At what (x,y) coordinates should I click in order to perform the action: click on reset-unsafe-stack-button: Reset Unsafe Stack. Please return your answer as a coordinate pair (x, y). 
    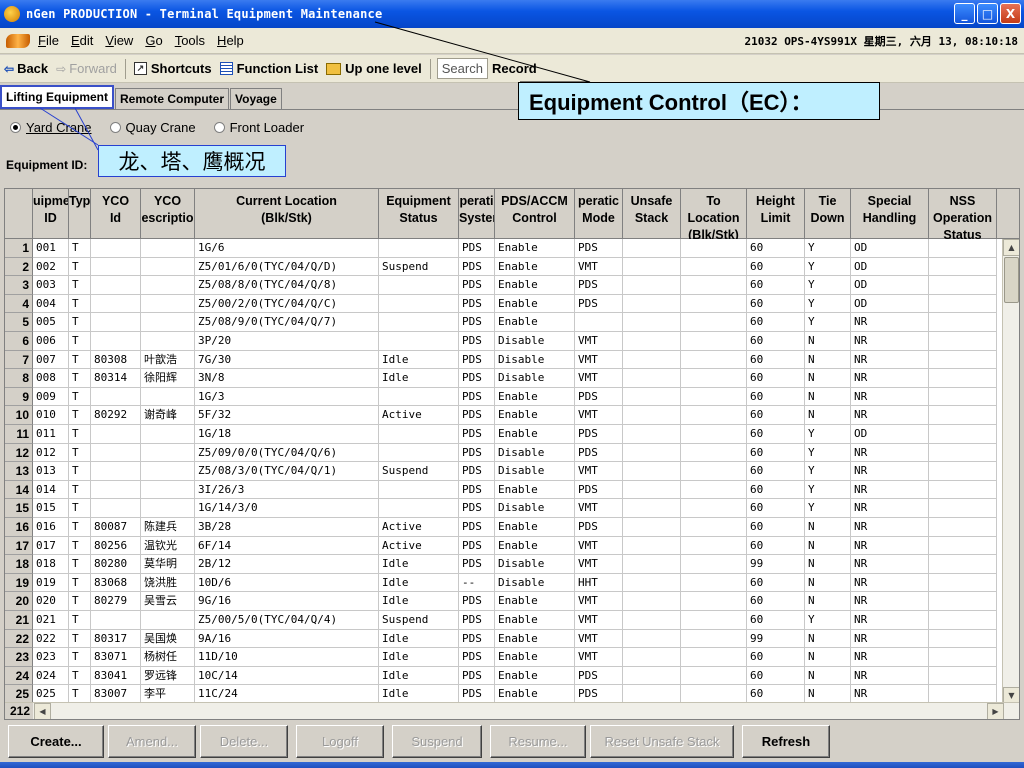
    Looking at the image, I should click on (662, 741).